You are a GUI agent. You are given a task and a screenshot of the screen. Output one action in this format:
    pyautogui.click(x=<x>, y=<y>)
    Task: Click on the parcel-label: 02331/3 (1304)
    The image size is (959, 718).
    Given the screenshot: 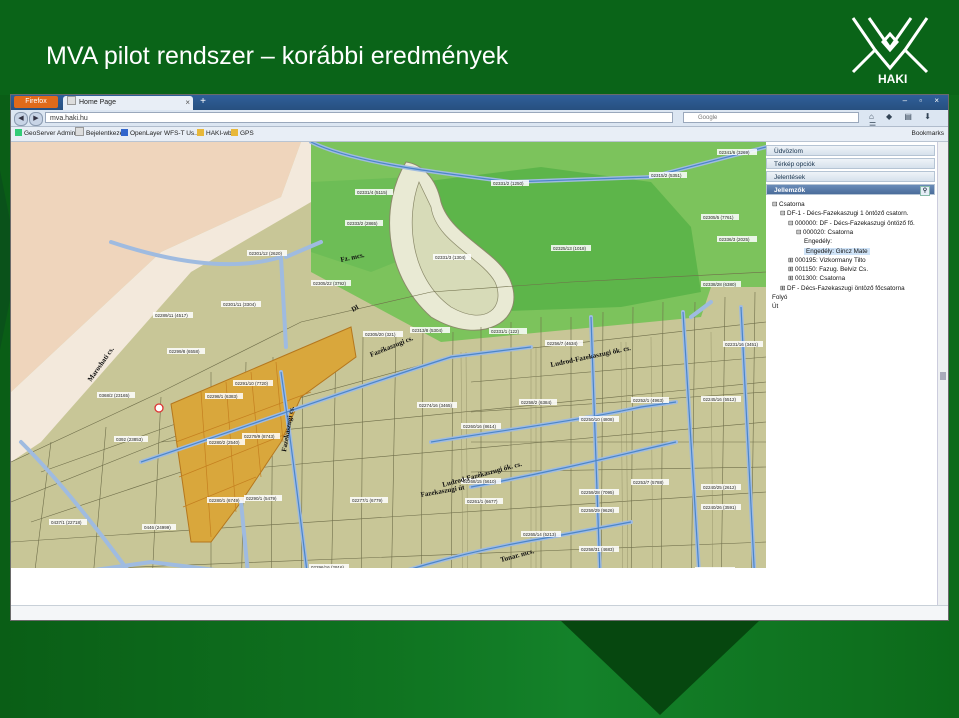 What is the action you would take?
    pyautogui.click(x=450, y=257)
    